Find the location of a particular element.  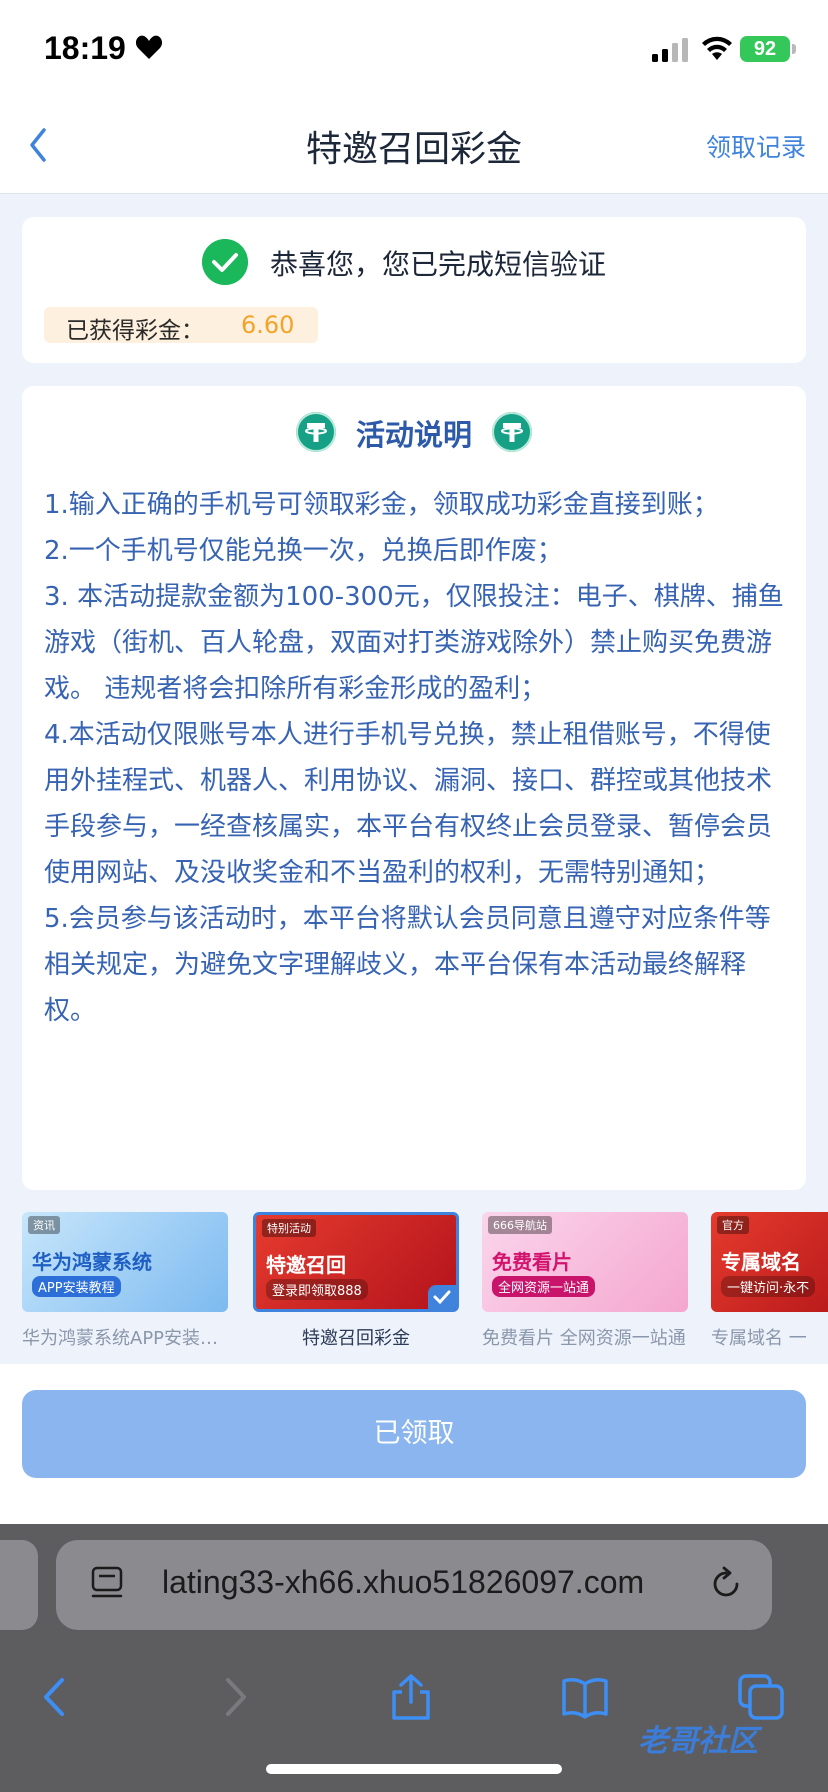

reload-icon is located at coordinates (726, 1584).